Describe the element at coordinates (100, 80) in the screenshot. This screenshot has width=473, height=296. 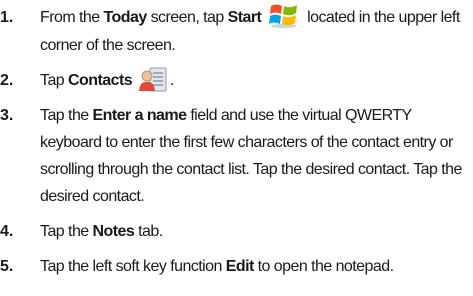
I see `step-keyword-contacts: Contacts` at that location.